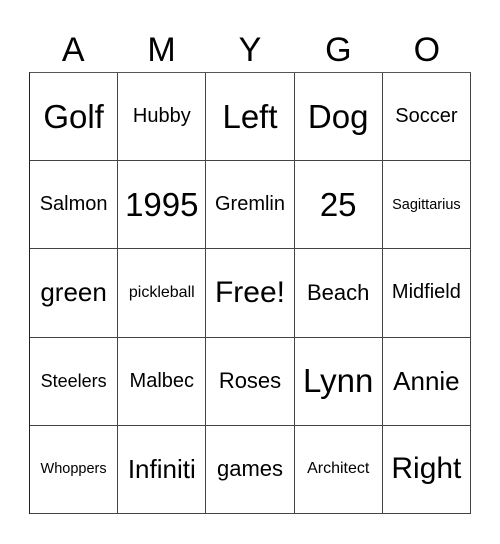 This screenshot has height=544, width=500. Describe the element at coordinates (162, 117) in the screenshot. I see `bingo-cell: Hubby` at that location.